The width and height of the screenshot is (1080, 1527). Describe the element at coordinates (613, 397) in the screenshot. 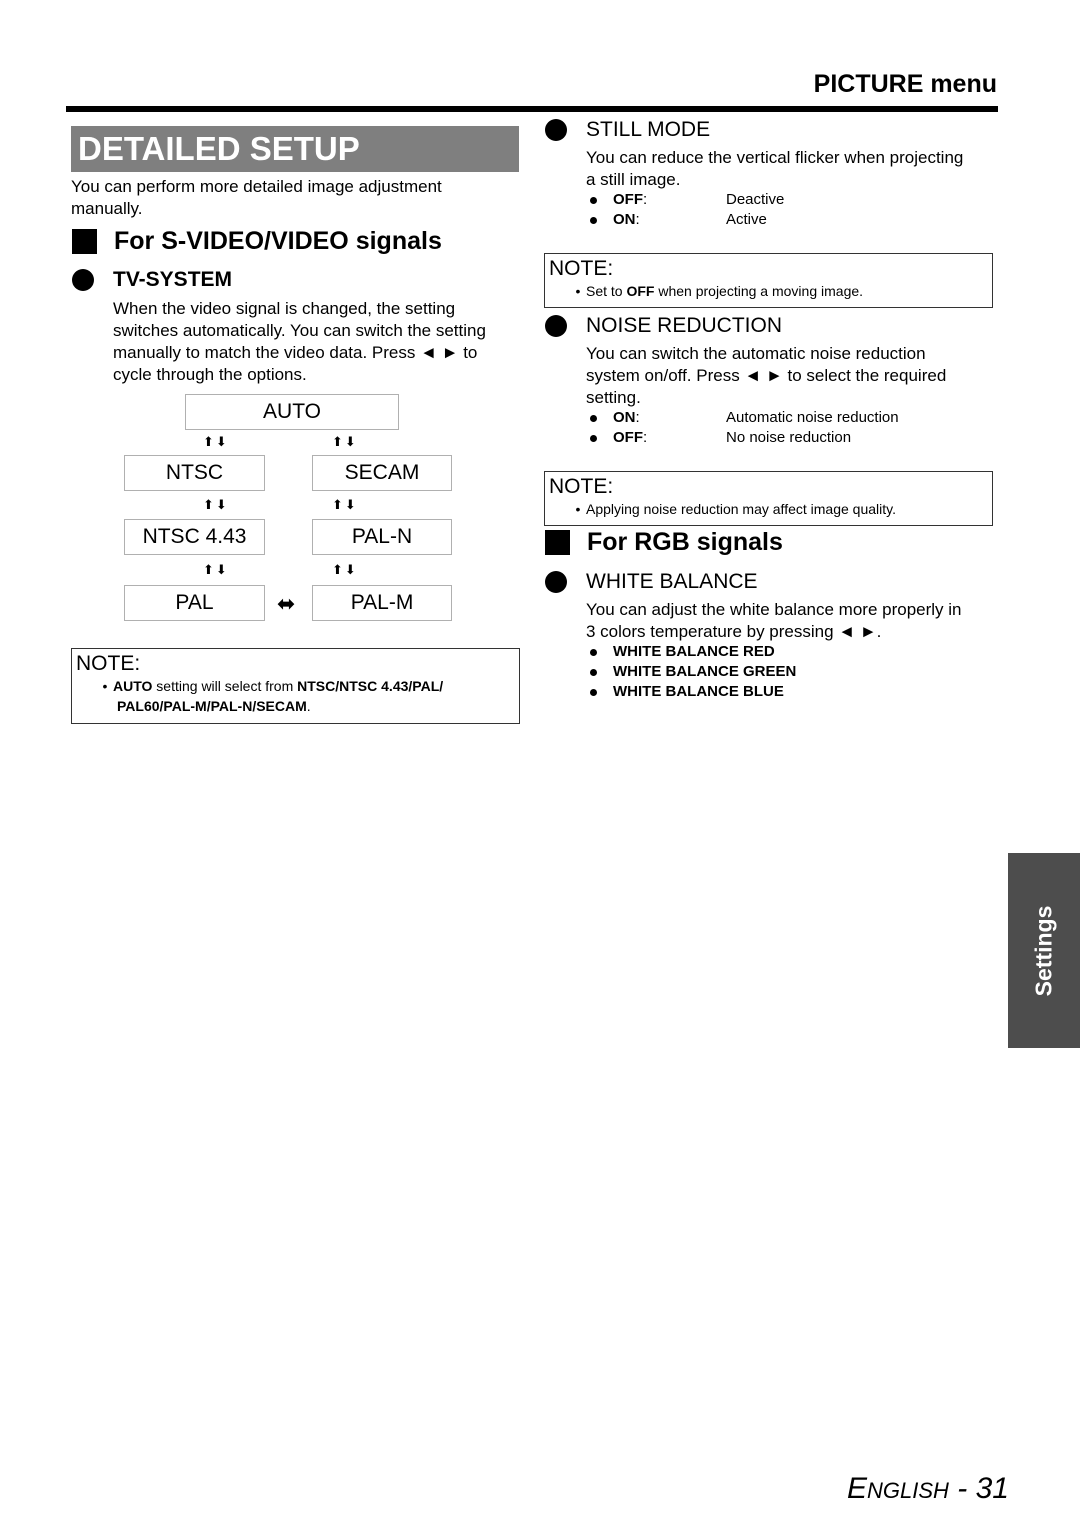

I see `description-line: setting.` at that location.